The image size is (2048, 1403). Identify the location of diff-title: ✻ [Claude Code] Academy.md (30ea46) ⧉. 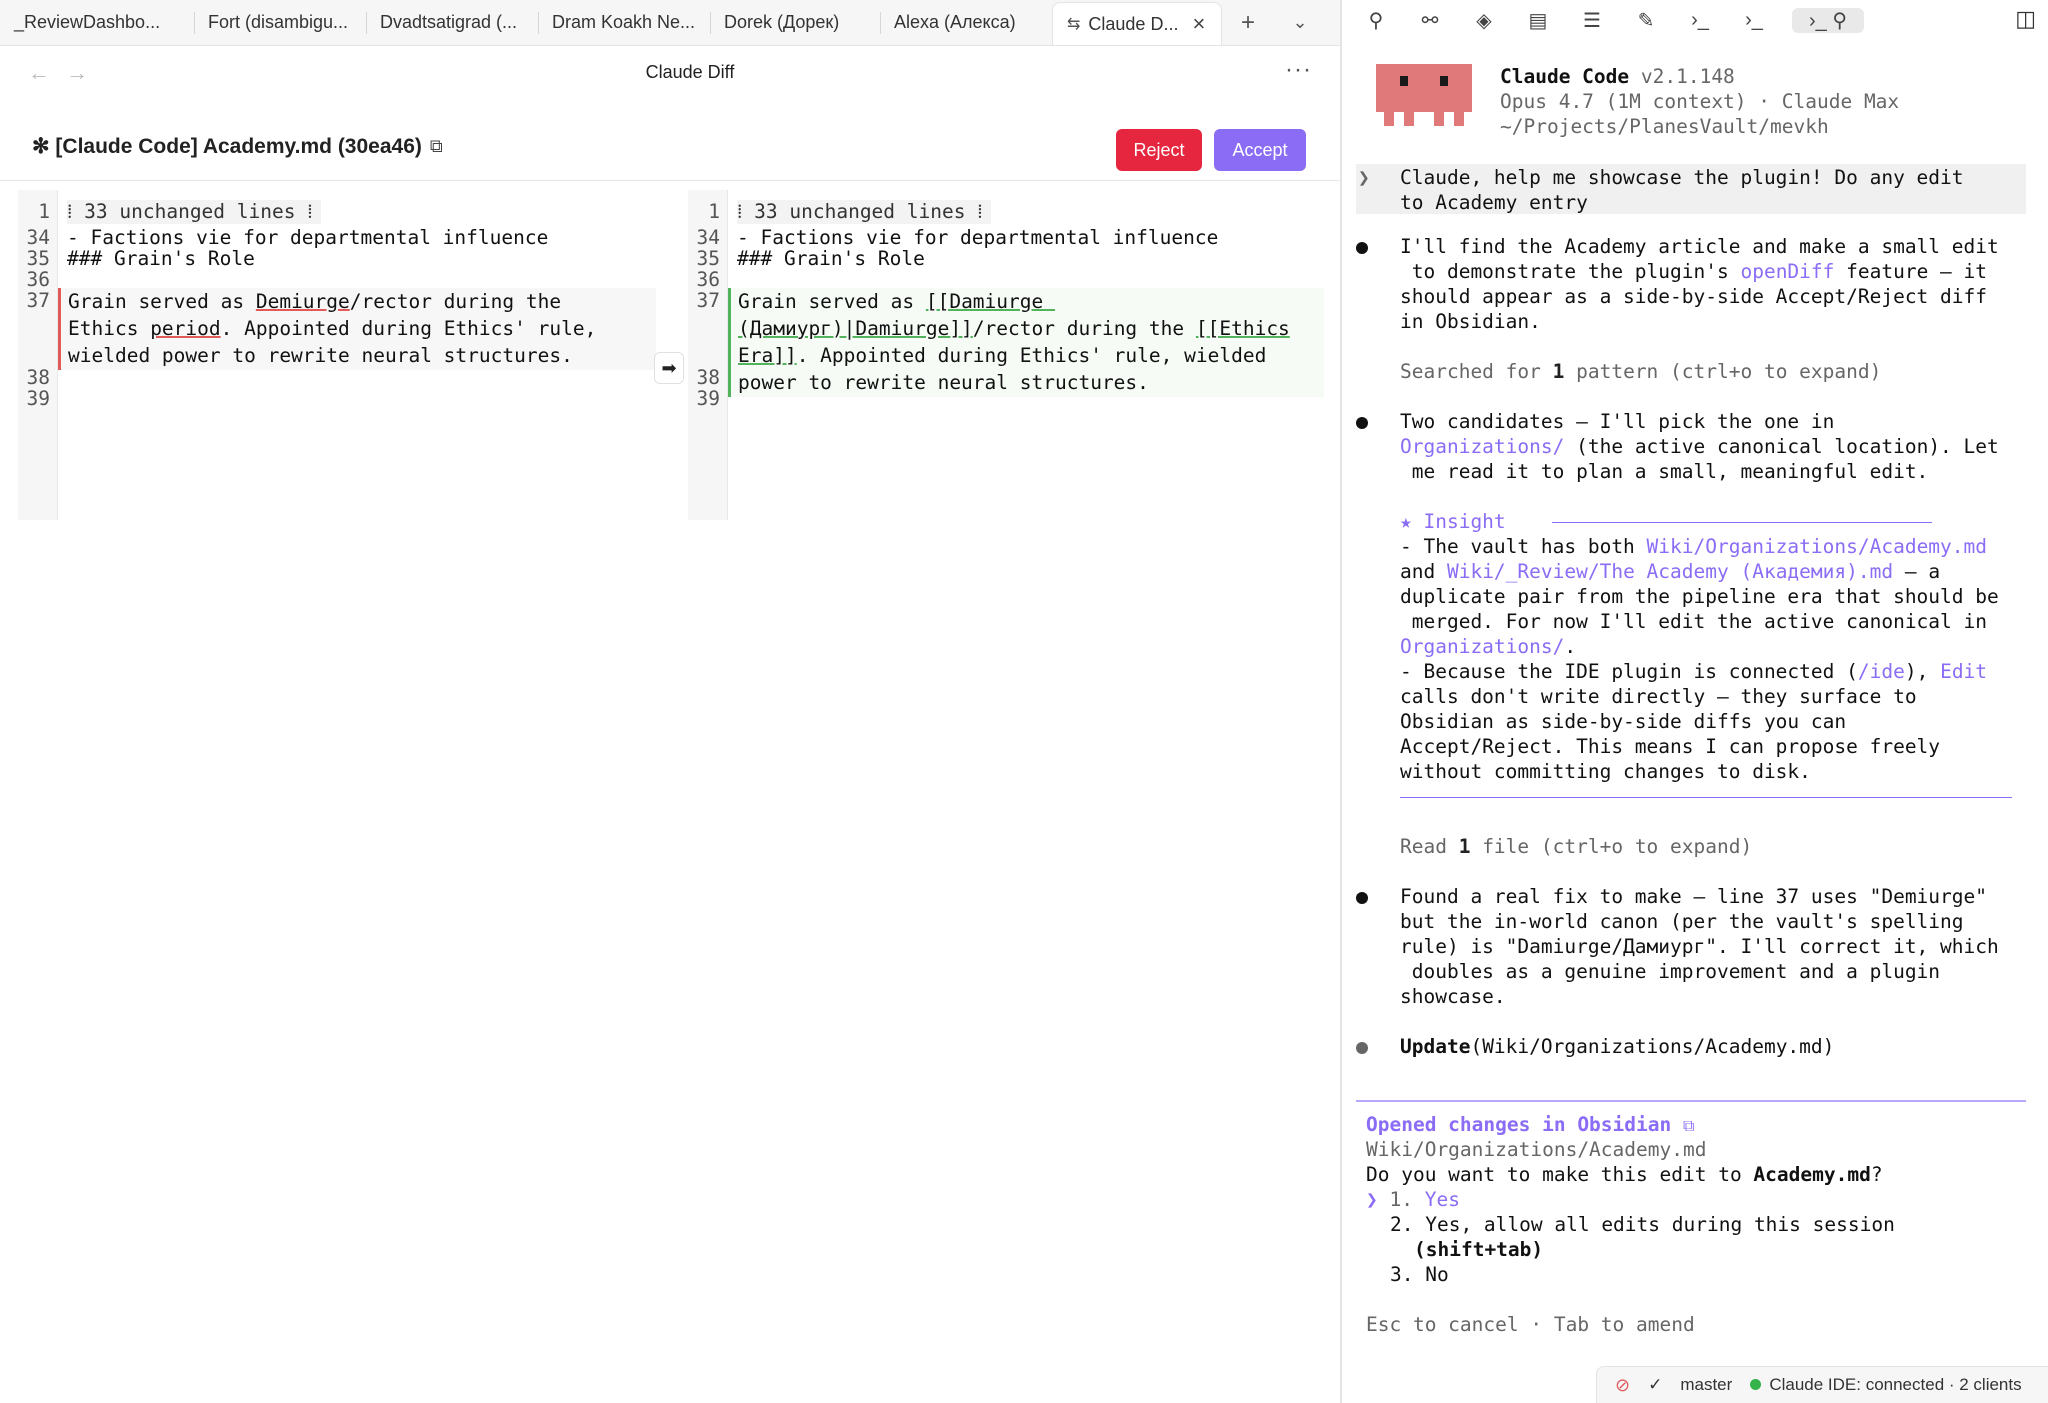
(237, 146).